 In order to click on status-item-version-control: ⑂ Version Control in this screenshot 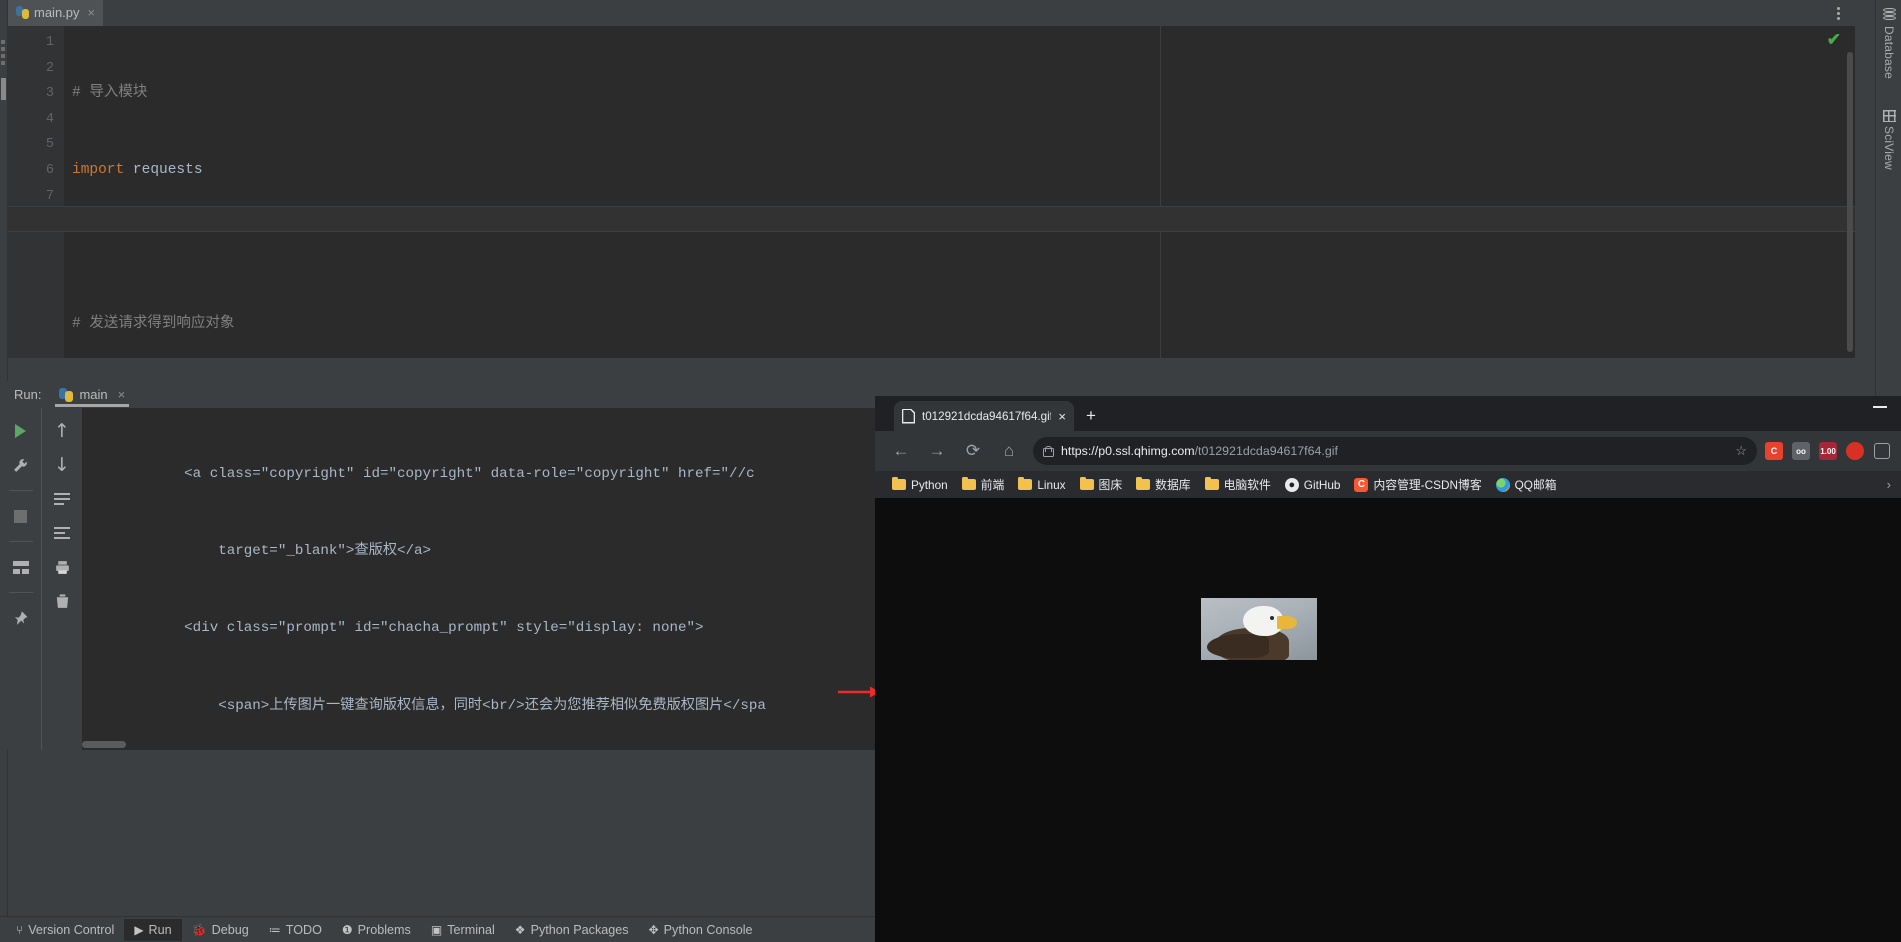, I will do `click(65, 930)`.